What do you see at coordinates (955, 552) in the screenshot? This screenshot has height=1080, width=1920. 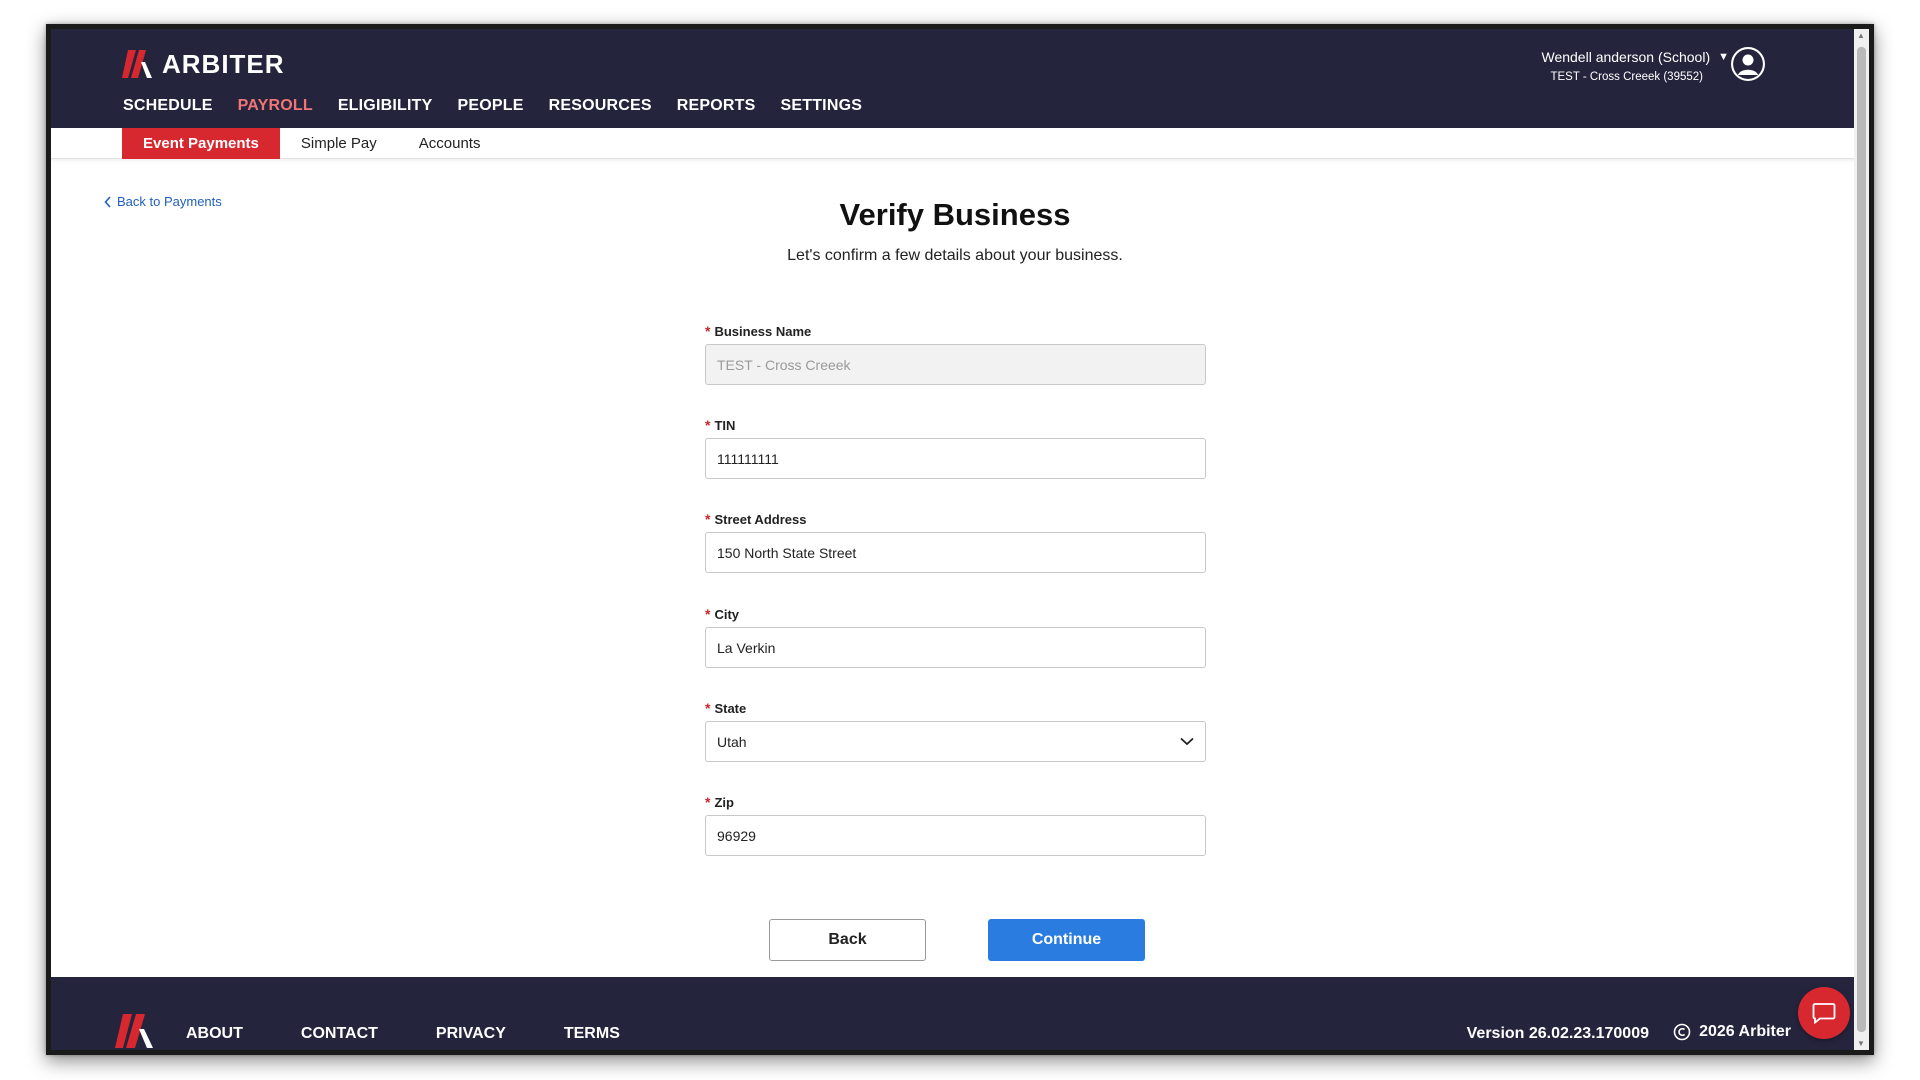 I see `street-address-input` at bounding box center [955, 552].